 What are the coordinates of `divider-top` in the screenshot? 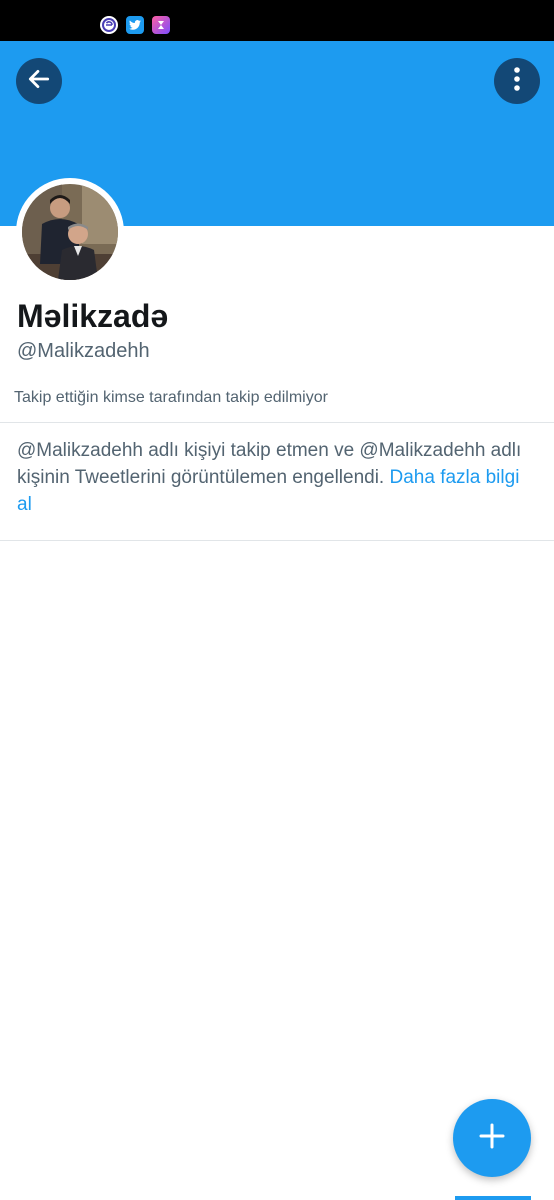 It's located at (277, 422).